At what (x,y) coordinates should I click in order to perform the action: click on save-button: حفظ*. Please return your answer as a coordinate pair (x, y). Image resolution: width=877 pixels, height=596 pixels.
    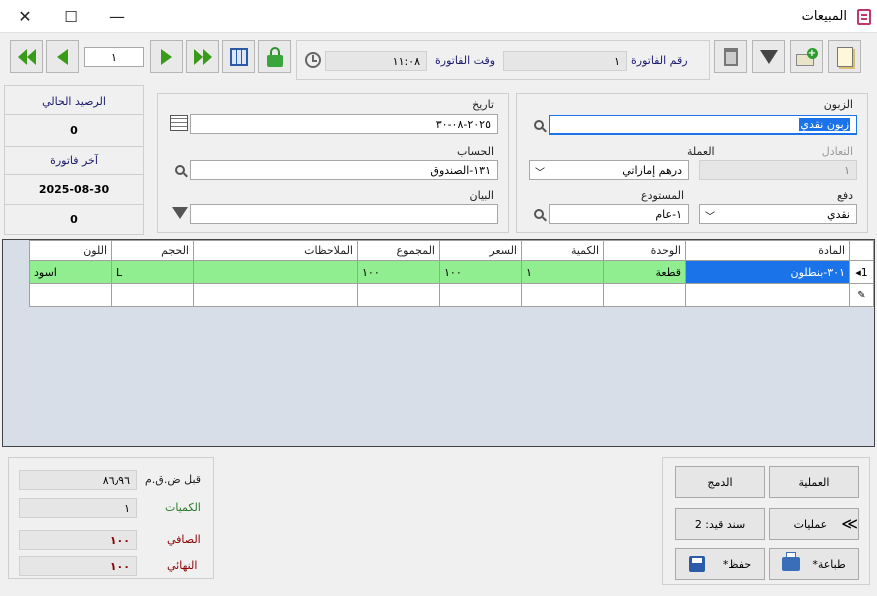
    Looking at the image, I should click on (720, 564).